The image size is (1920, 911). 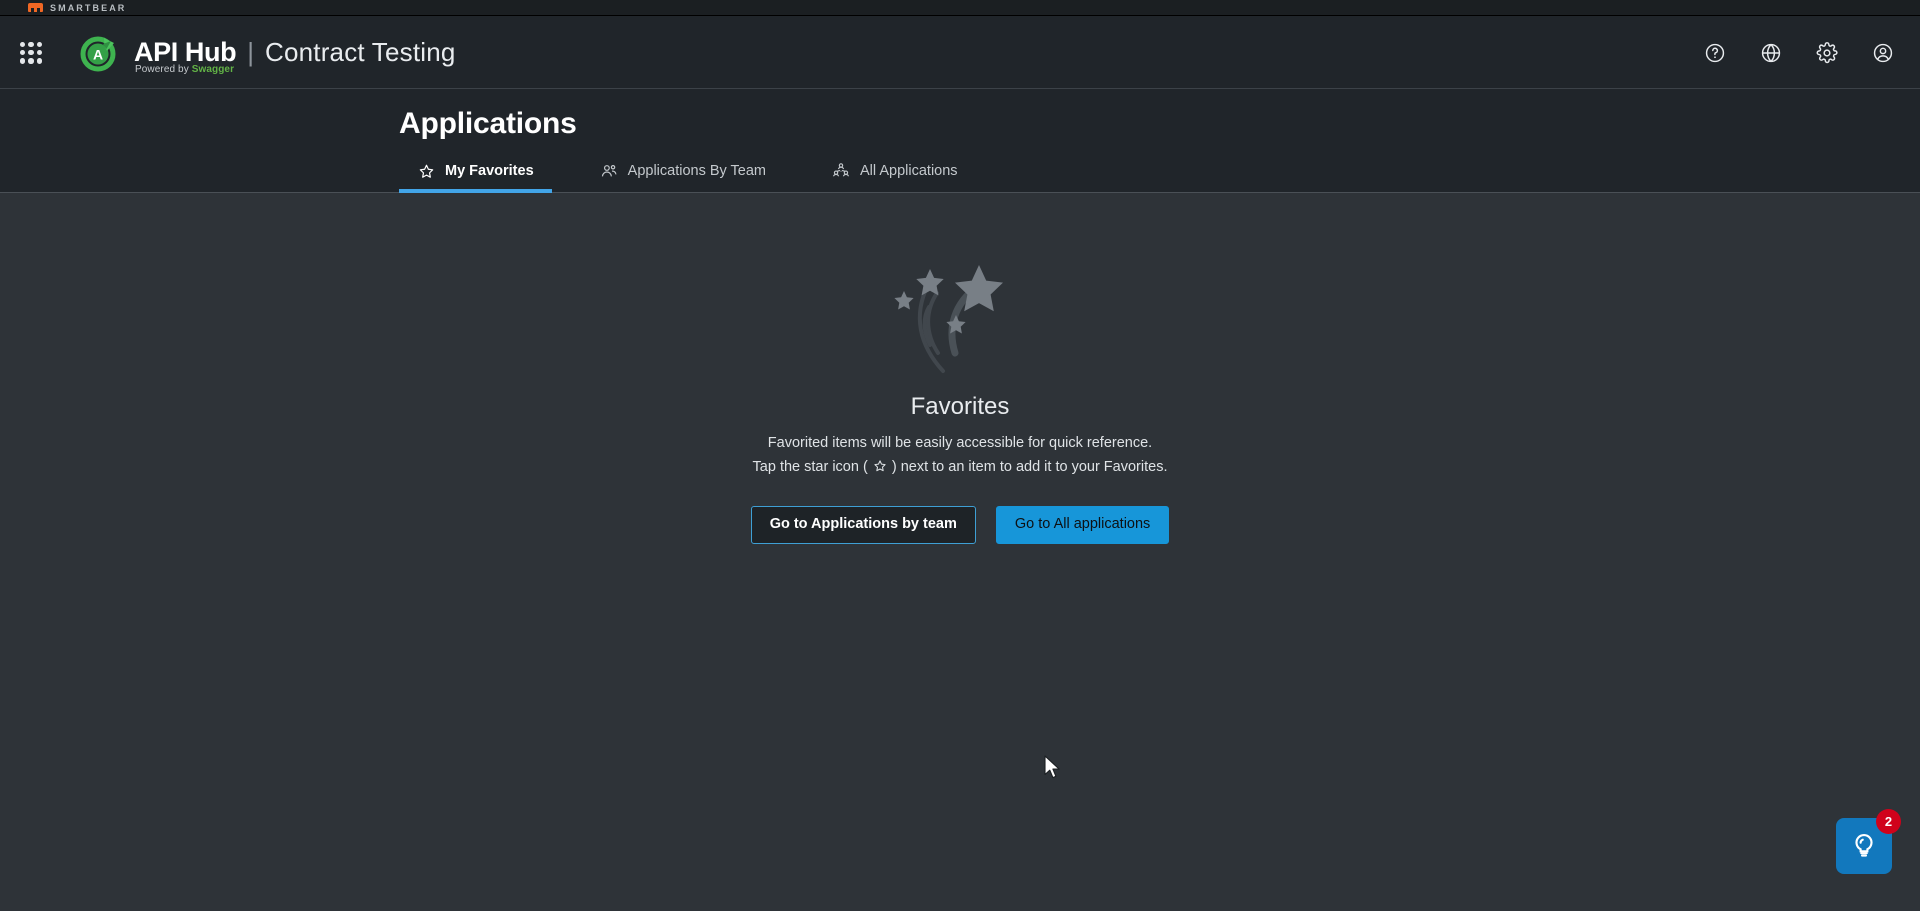 I want to click on tab-label: All Applications, so click(x=909, y=170).